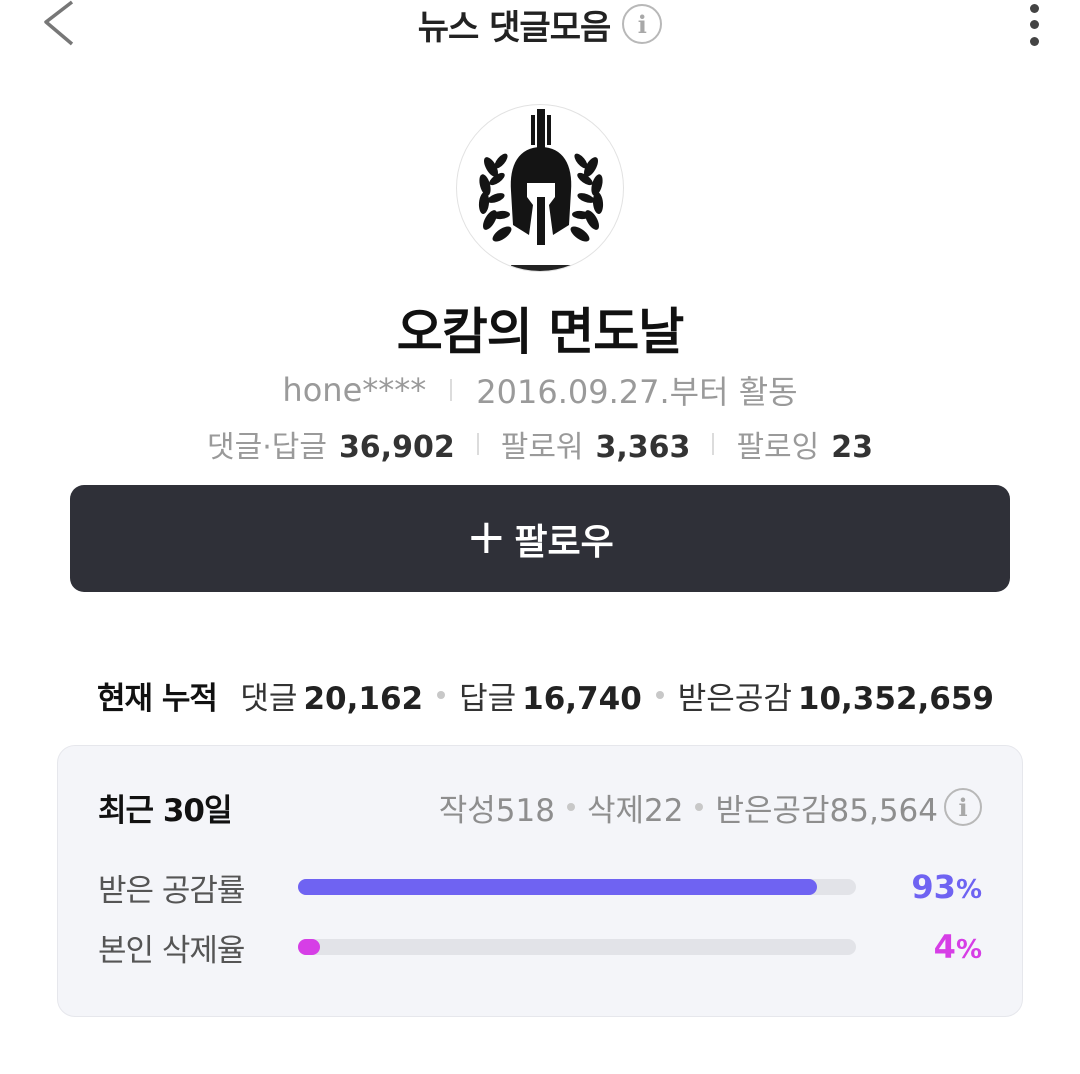  I want to click on stat-label: 팔로잉, so click(778, 447).